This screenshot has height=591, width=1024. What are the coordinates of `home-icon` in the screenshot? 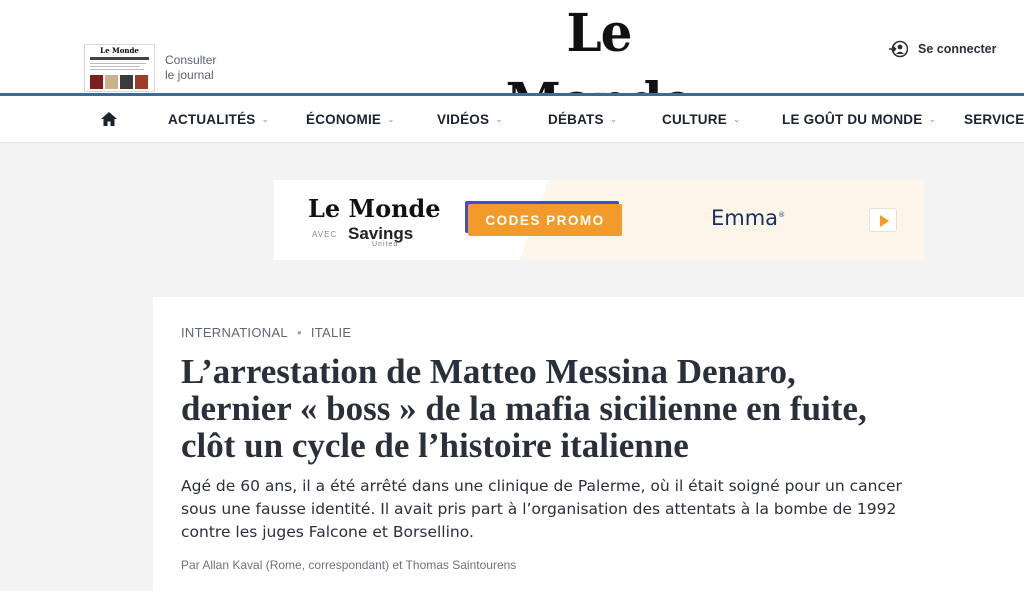 It's located at (109, 119).